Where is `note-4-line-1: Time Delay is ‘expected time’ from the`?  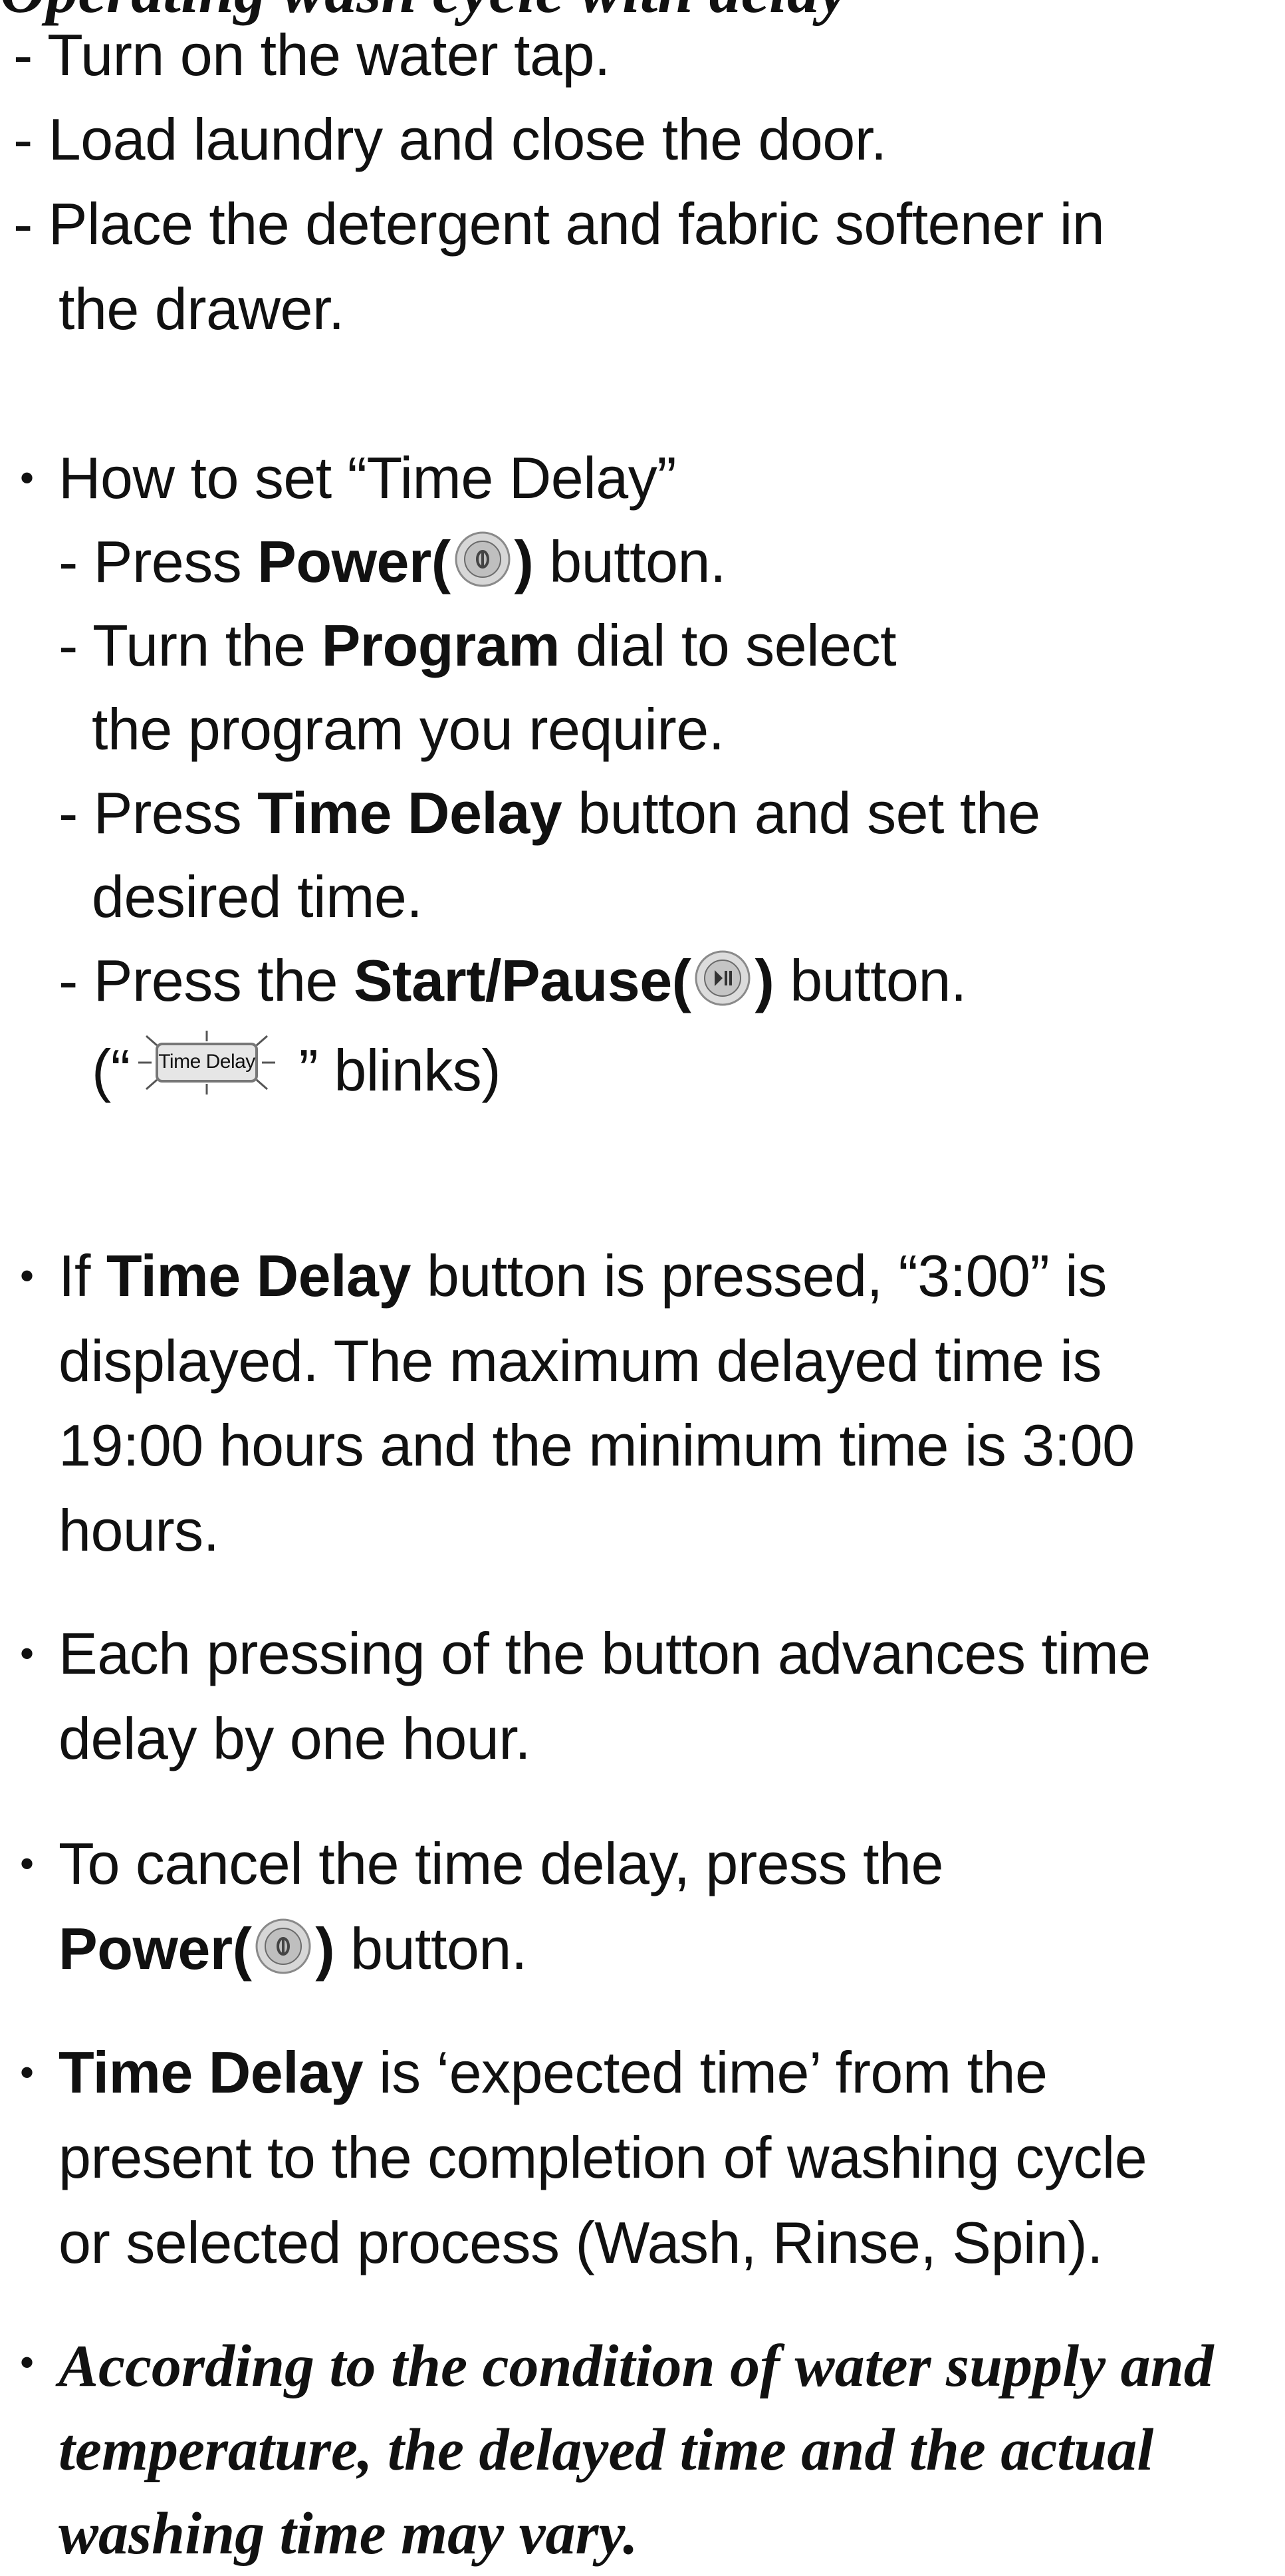 note-4-line-1: Time Delay is ‘expected time’ from the is located at coordinates (553, 2072).